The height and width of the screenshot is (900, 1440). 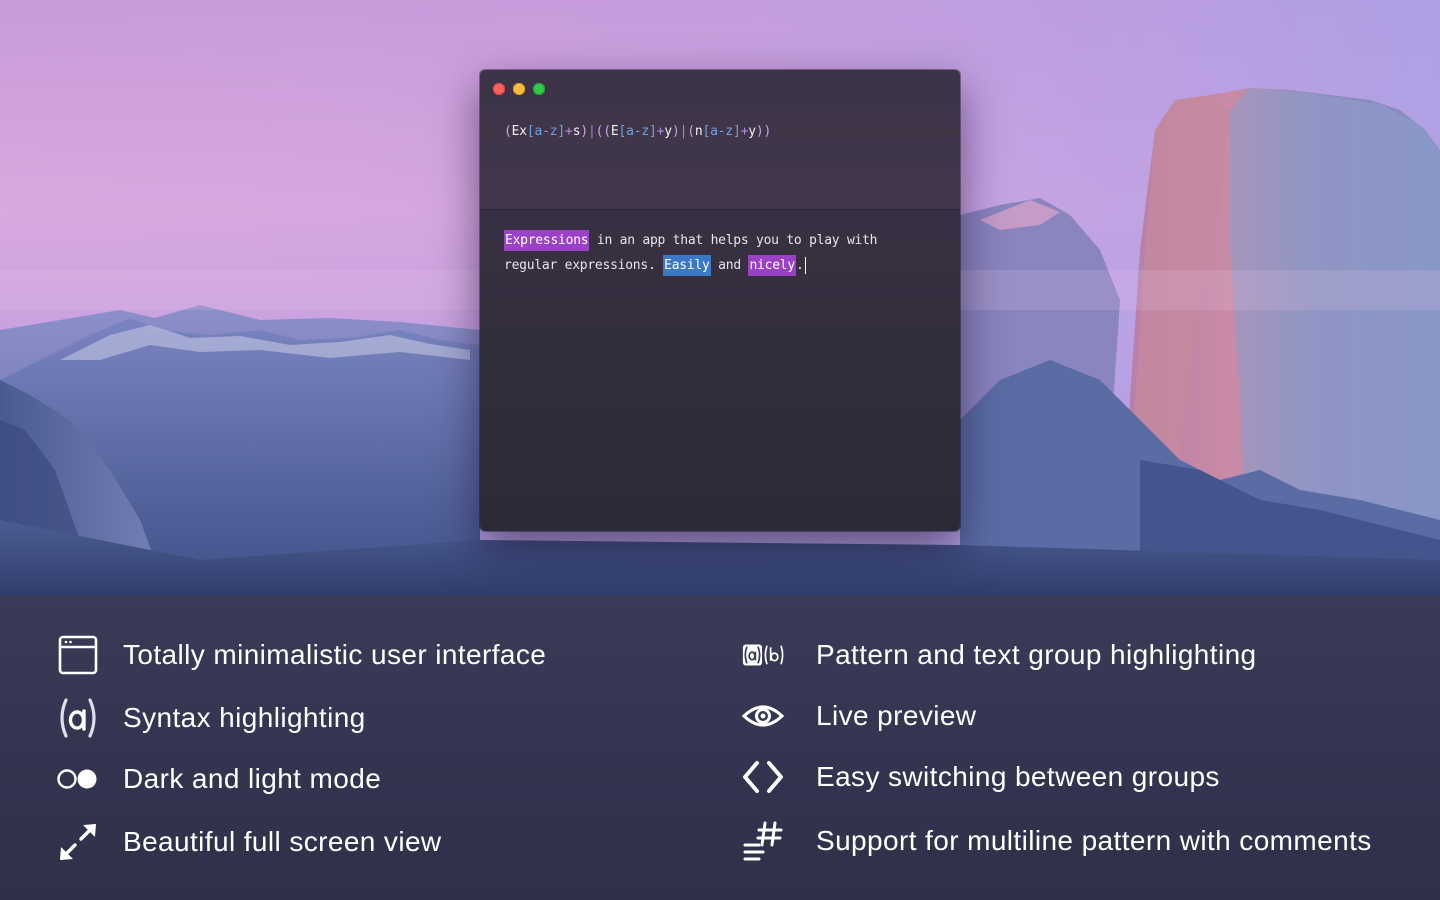 What do you see at coordinates (1018, 776) in the screenshot?
I see `feature-label: Easy switching between groups` at bounding box center [1018, 776].